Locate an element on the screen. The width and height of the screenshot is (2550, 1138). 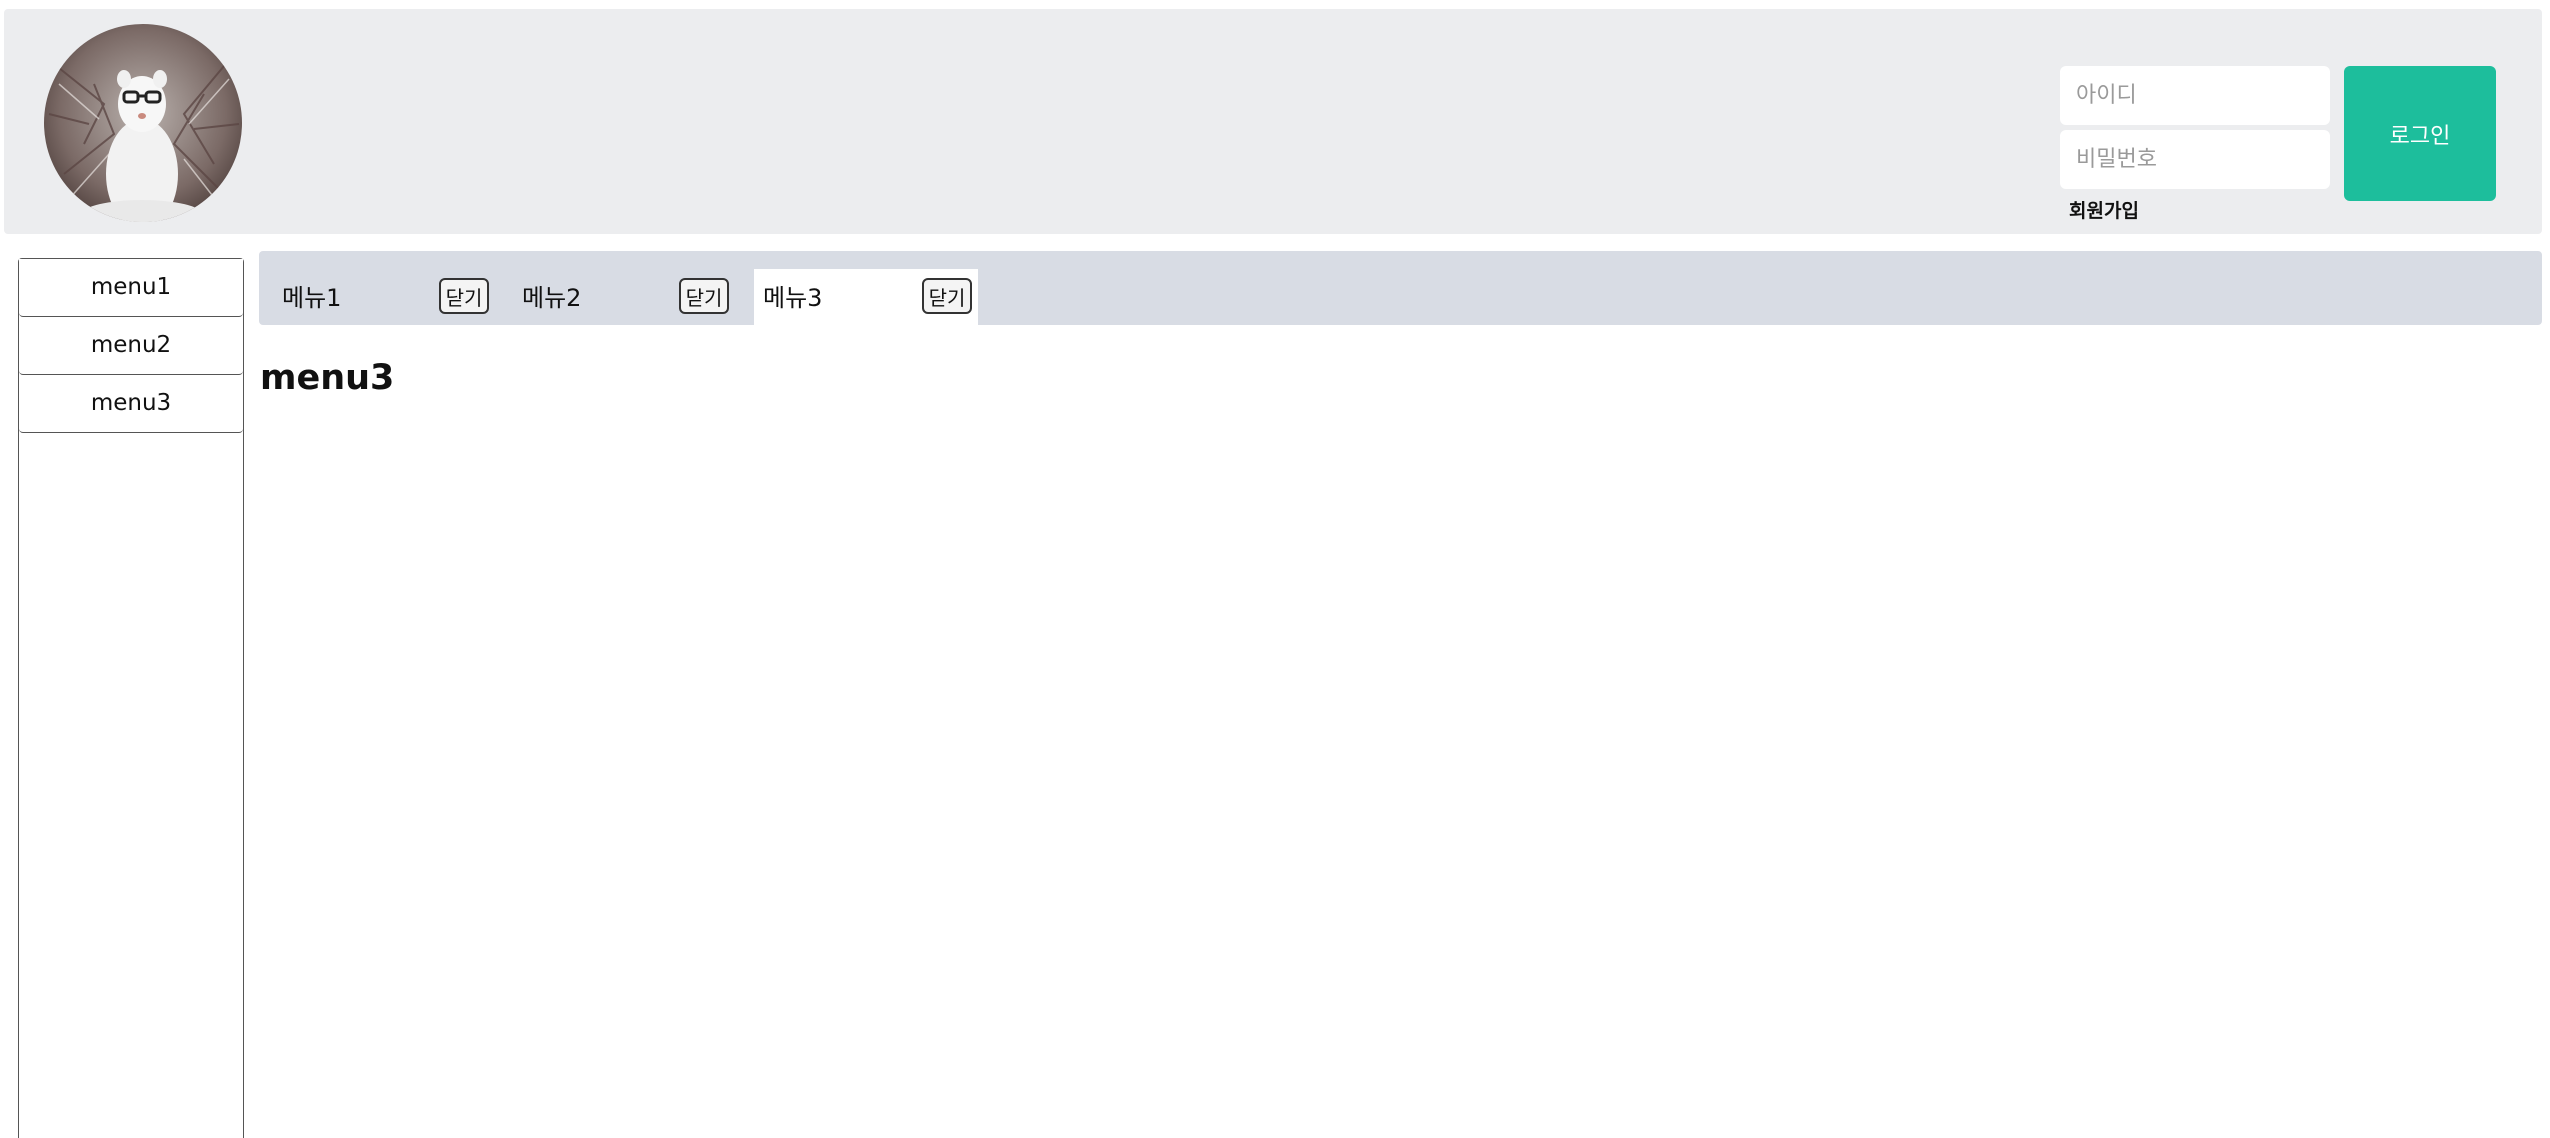
page-title: menu3 is located at coordinates (327, 378).